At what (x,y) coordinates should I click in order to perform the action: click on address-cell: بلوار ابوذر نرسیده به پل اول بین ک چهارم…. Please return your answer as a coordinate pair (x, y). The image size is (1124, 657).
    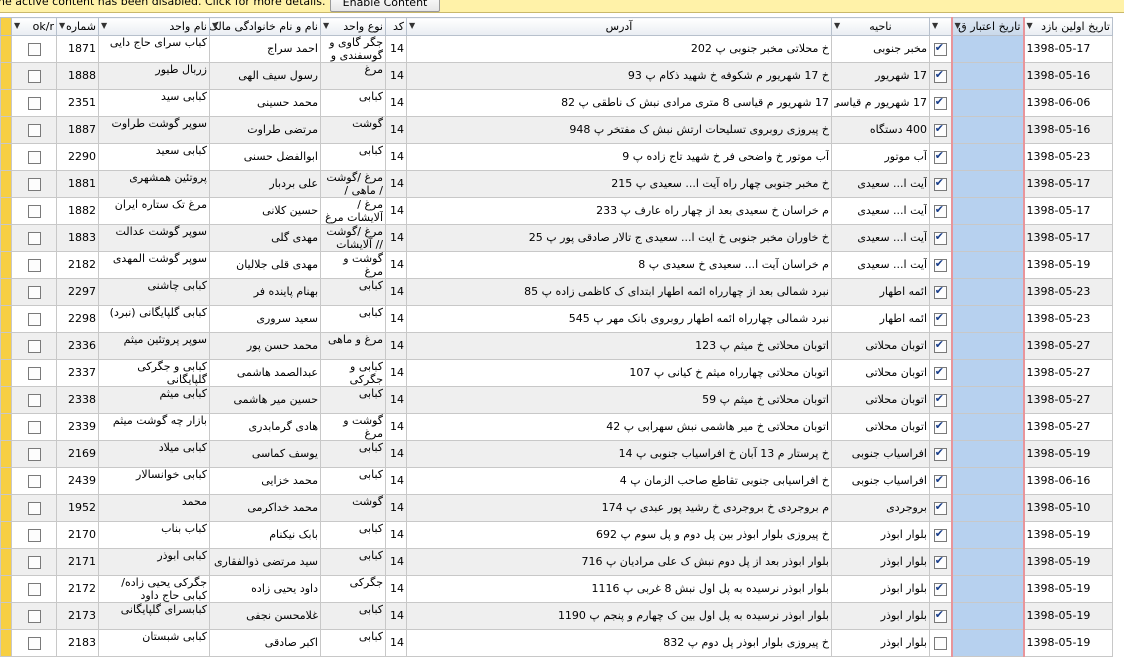
    Looking at the image, I should click on (619, 616).